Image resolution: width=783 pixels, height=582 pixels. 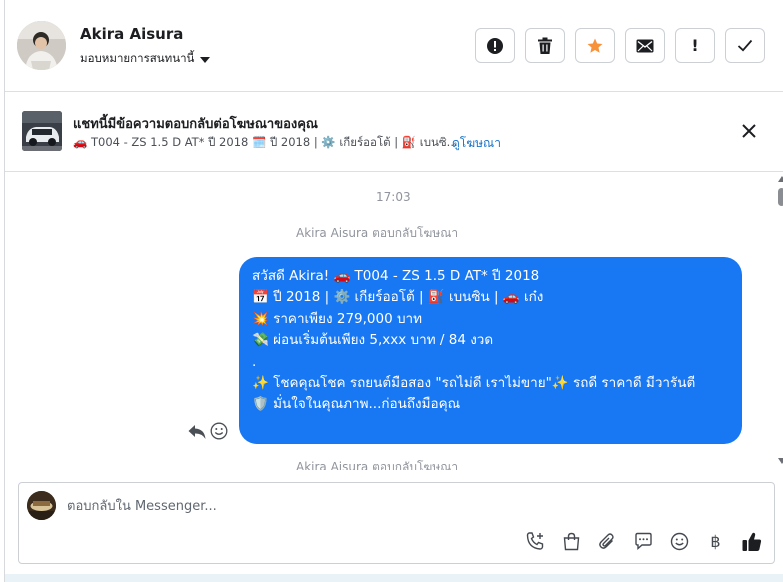 I want to click on composer-toolbar: ฿, so click(x=643, y=541).